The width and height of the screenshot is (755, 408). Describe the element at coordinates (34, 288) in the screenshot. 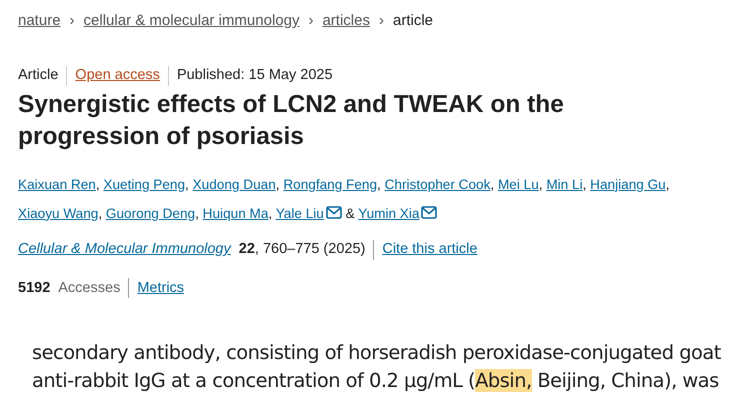

I see `access-count: 5192` at that location.